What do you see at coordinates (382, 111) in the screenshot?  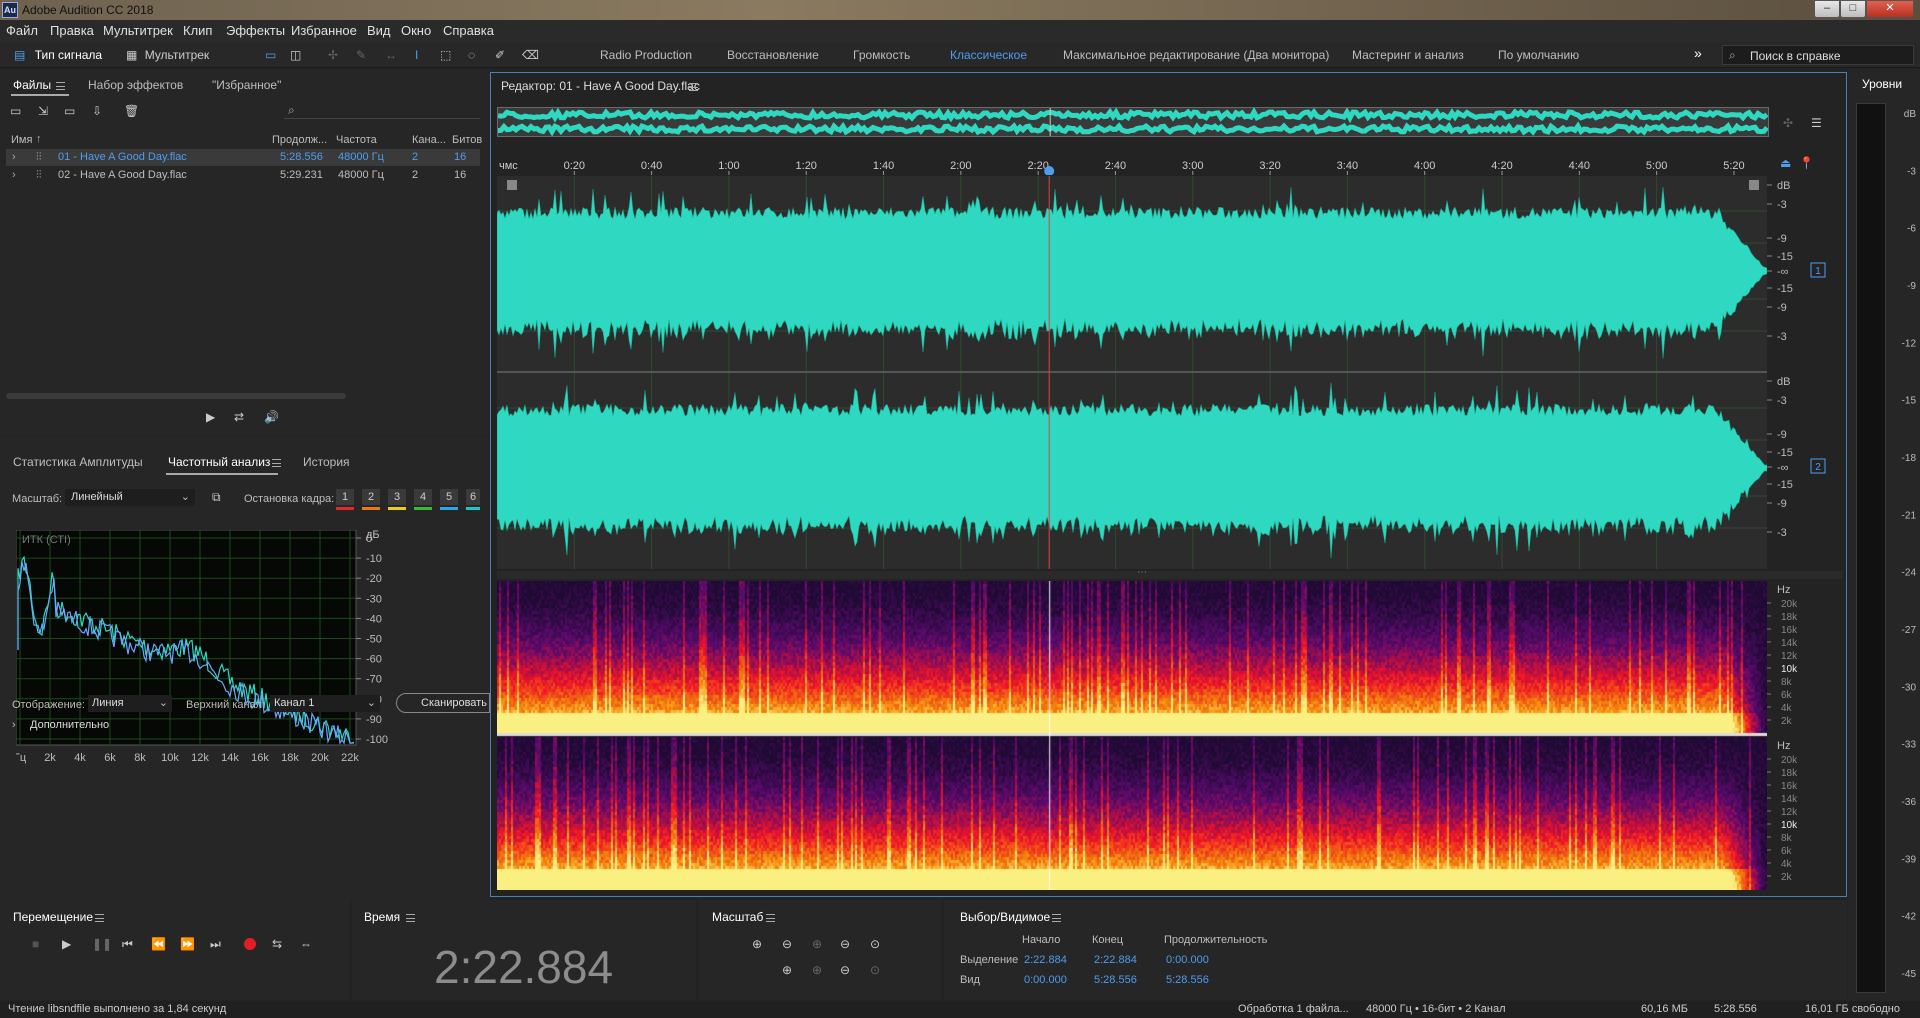 I see `files-search-input: ⌕` at bounding box center [382, 111].